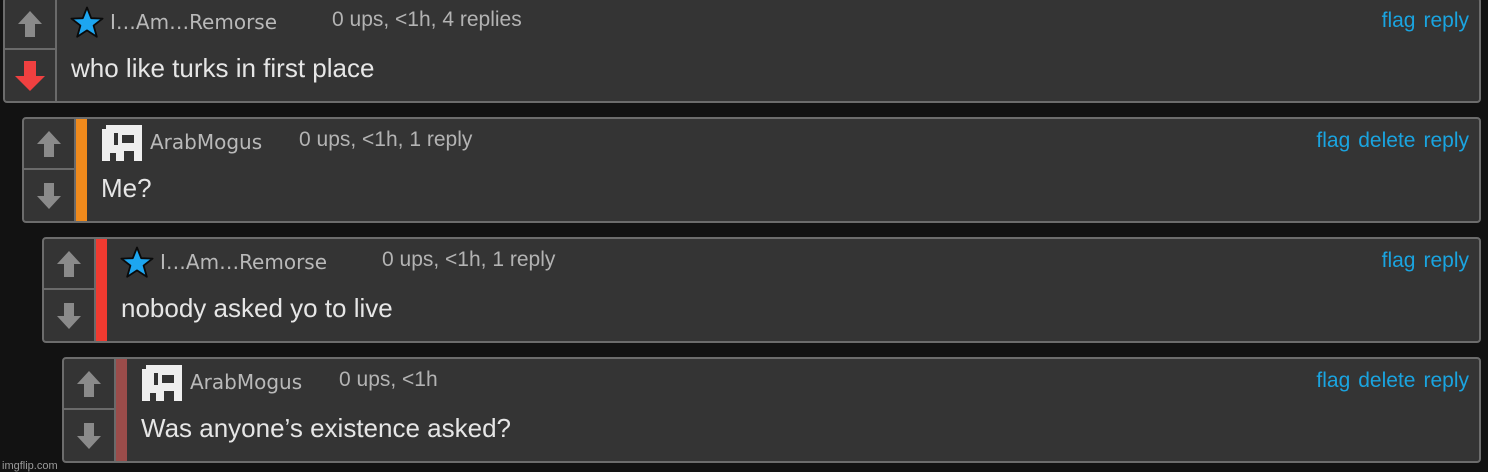 The height and width of the screenshot is (472, 1488). What do you see at coordinates (427, 19) in the screenshot?
I see `comment-meta: 0 ups, <1h, 4 replies` at bounding box center [427, 19].